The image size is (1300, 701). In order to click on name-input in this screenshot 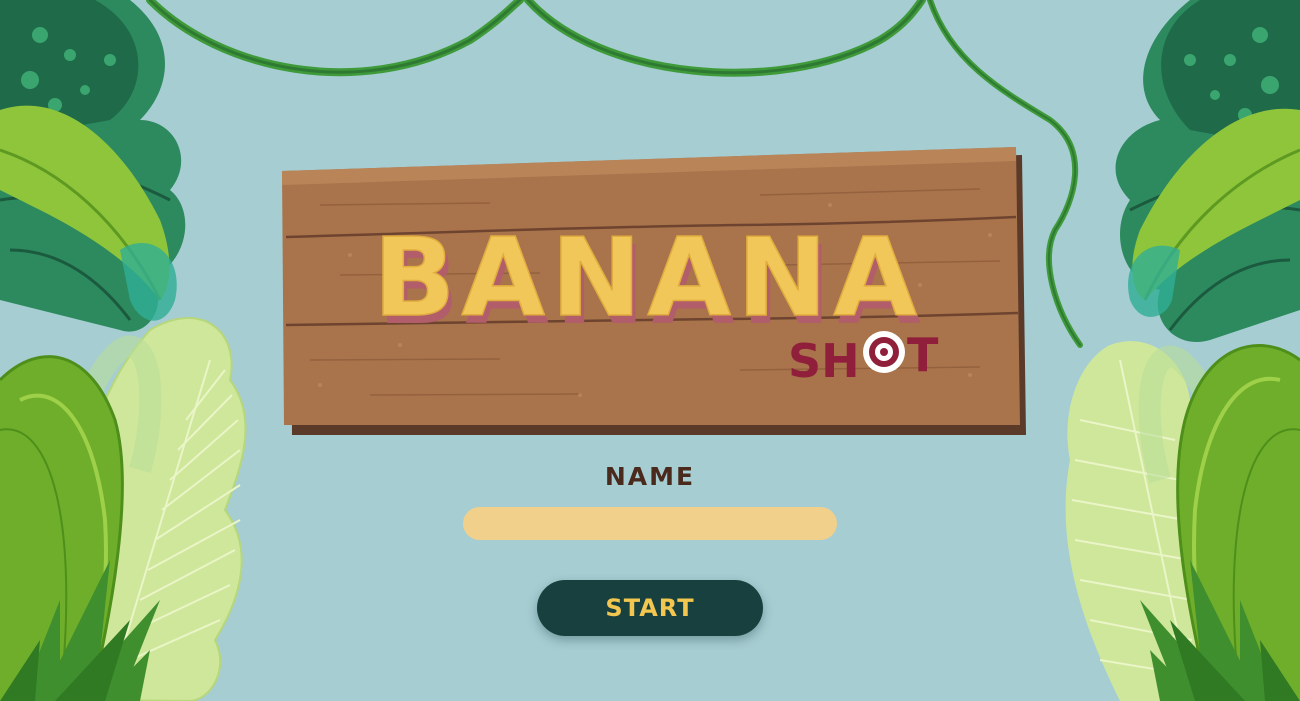, I will do `click(650, 523)`.